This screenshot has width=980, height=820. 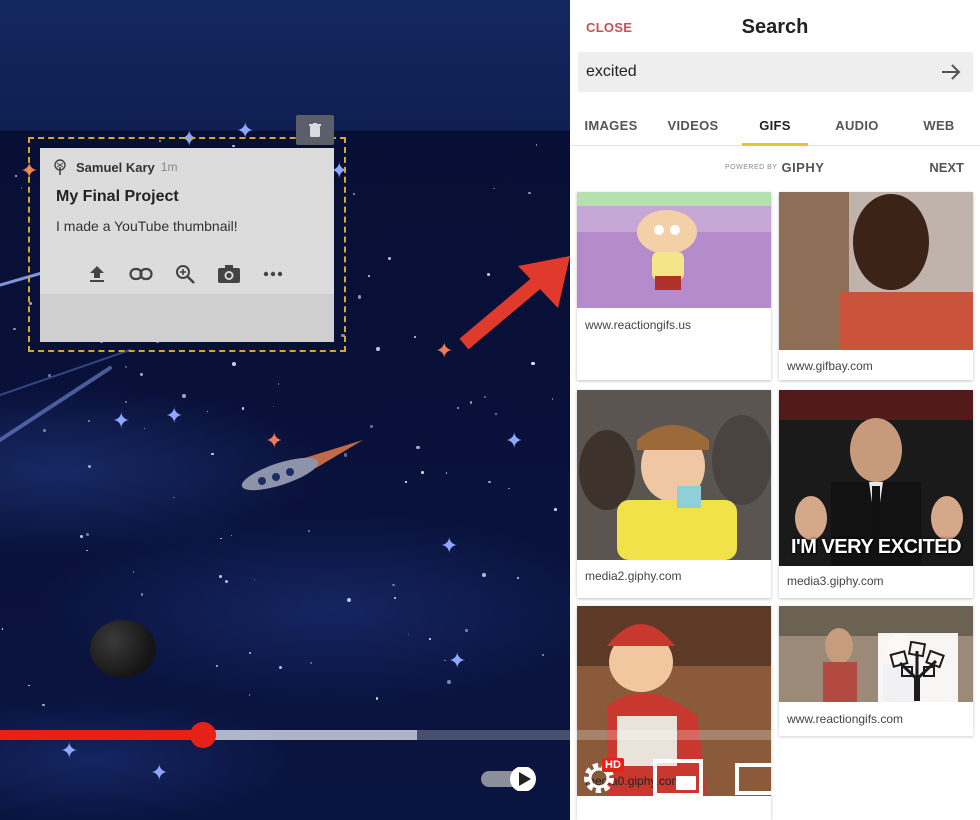 I want to click on camera-button, so click(x=229, y=274).